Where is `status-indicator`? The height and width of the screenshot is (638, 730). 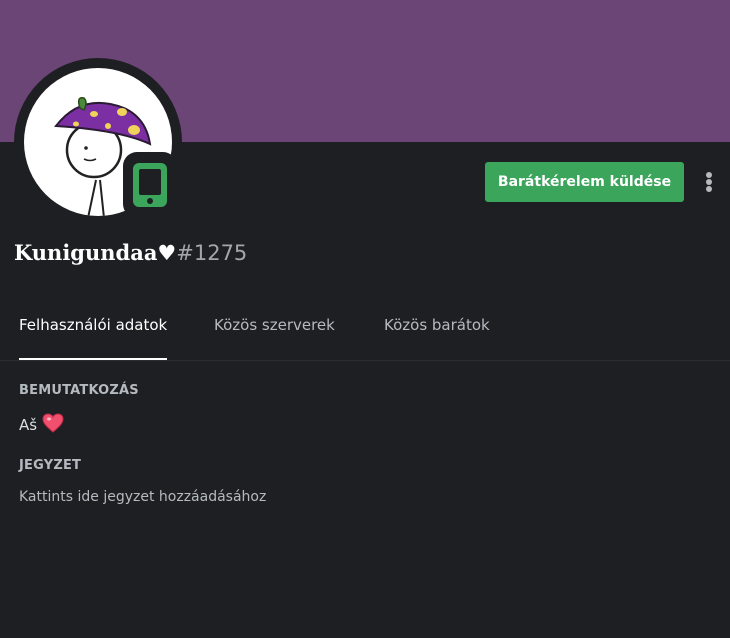 status-indicator is located at coordinates (150, 185).